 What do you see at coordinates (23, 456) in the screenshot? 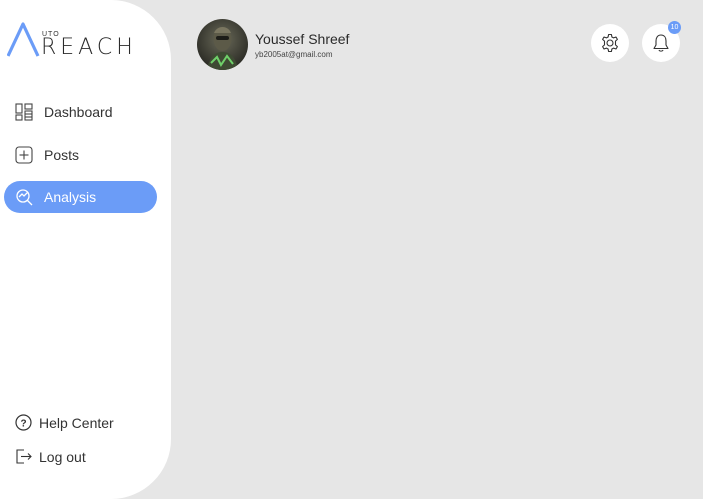
I see `logout-icon` at bounding box center [23, 456].